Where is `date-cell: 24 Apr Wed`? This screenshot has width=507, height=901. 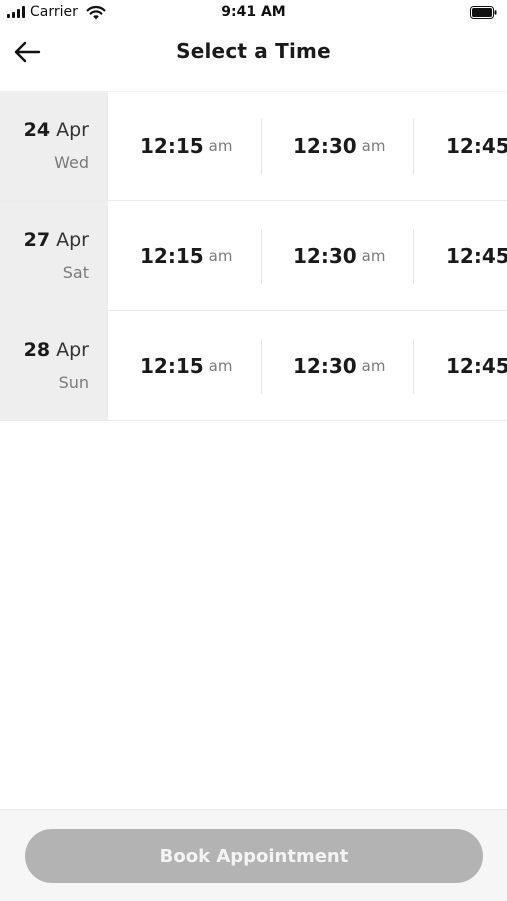 date-cell: 24 Apr Wed is located at coordinates (54, 145).